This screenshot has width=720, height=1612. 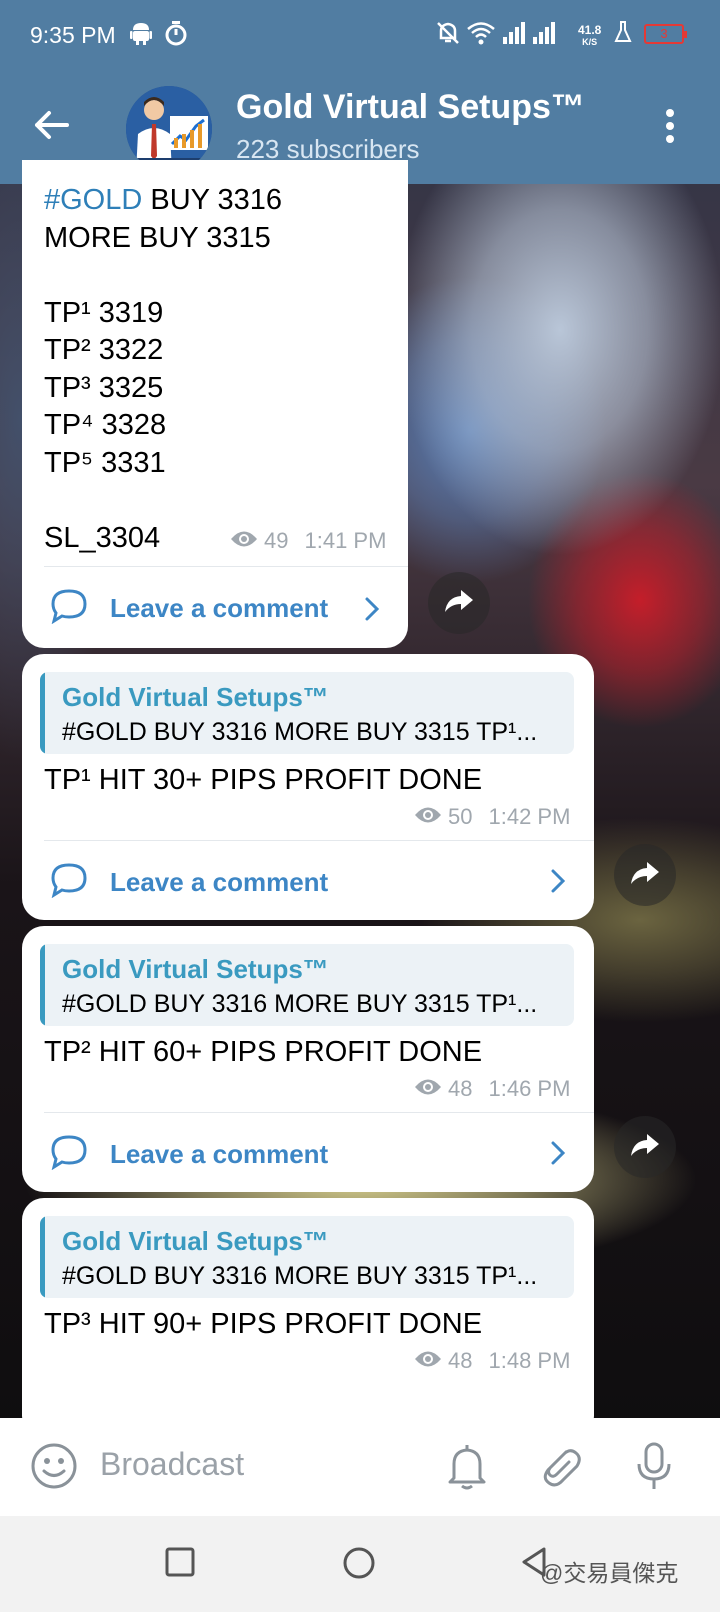 What do you see at coordinates (360, 36) in the screenshot?
I see `status-bar: 9:35 PM 41.8 K/S 3` at bounding box center [360, 36].